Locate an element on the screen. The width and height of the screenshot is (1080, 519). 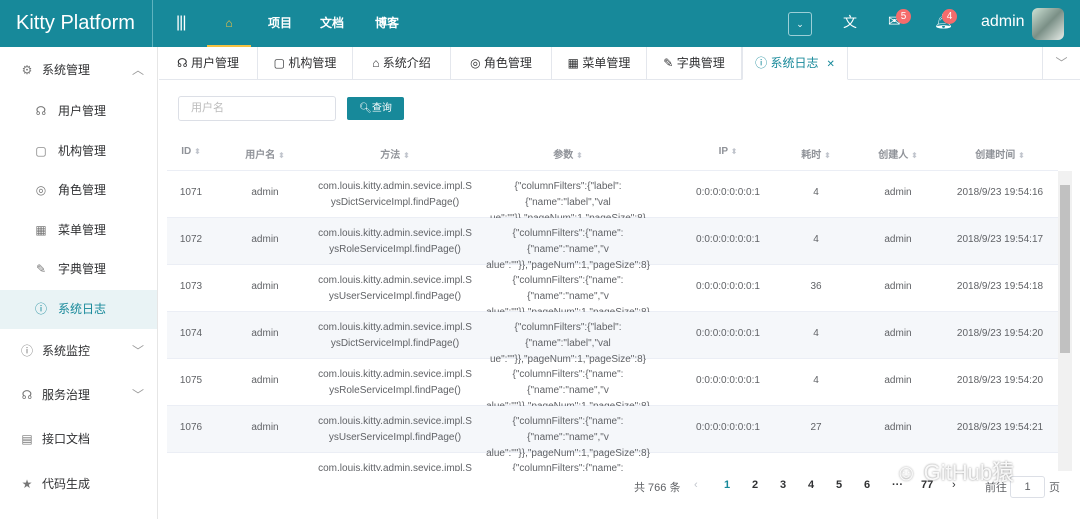
chevron-up-icon: ︿ is located at coordinates (138, 70).